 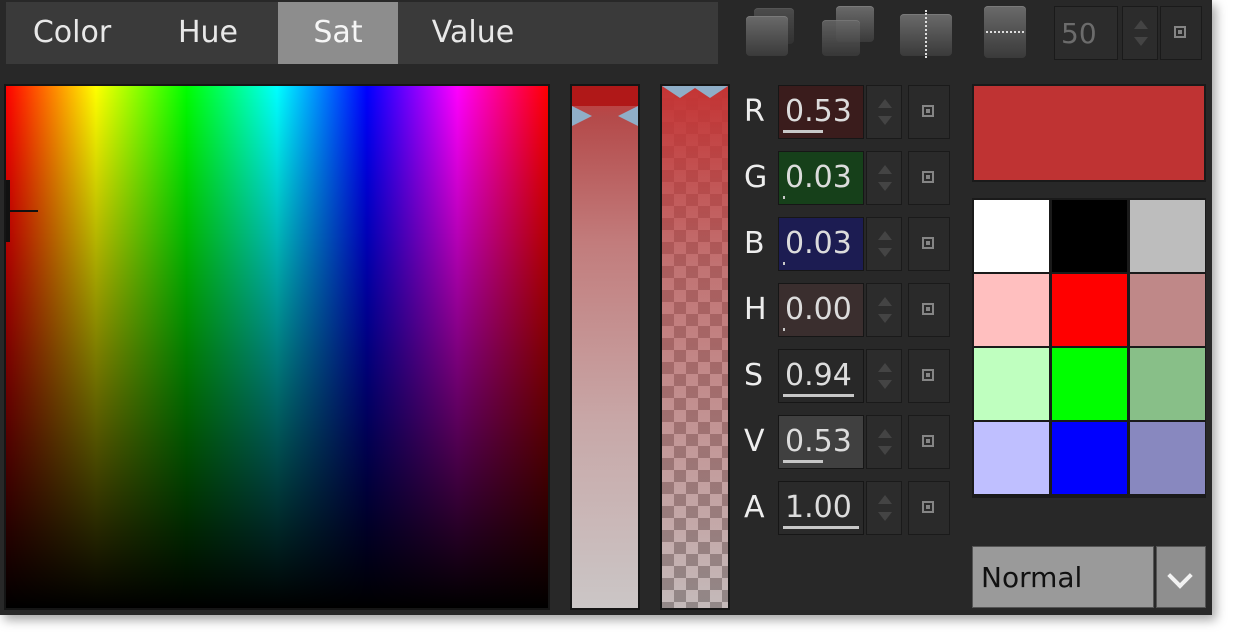 What do you see at coordinates (818, 177) in the screenshot?
I see `channel-value: 0.03` at bounding box center [818, 177].